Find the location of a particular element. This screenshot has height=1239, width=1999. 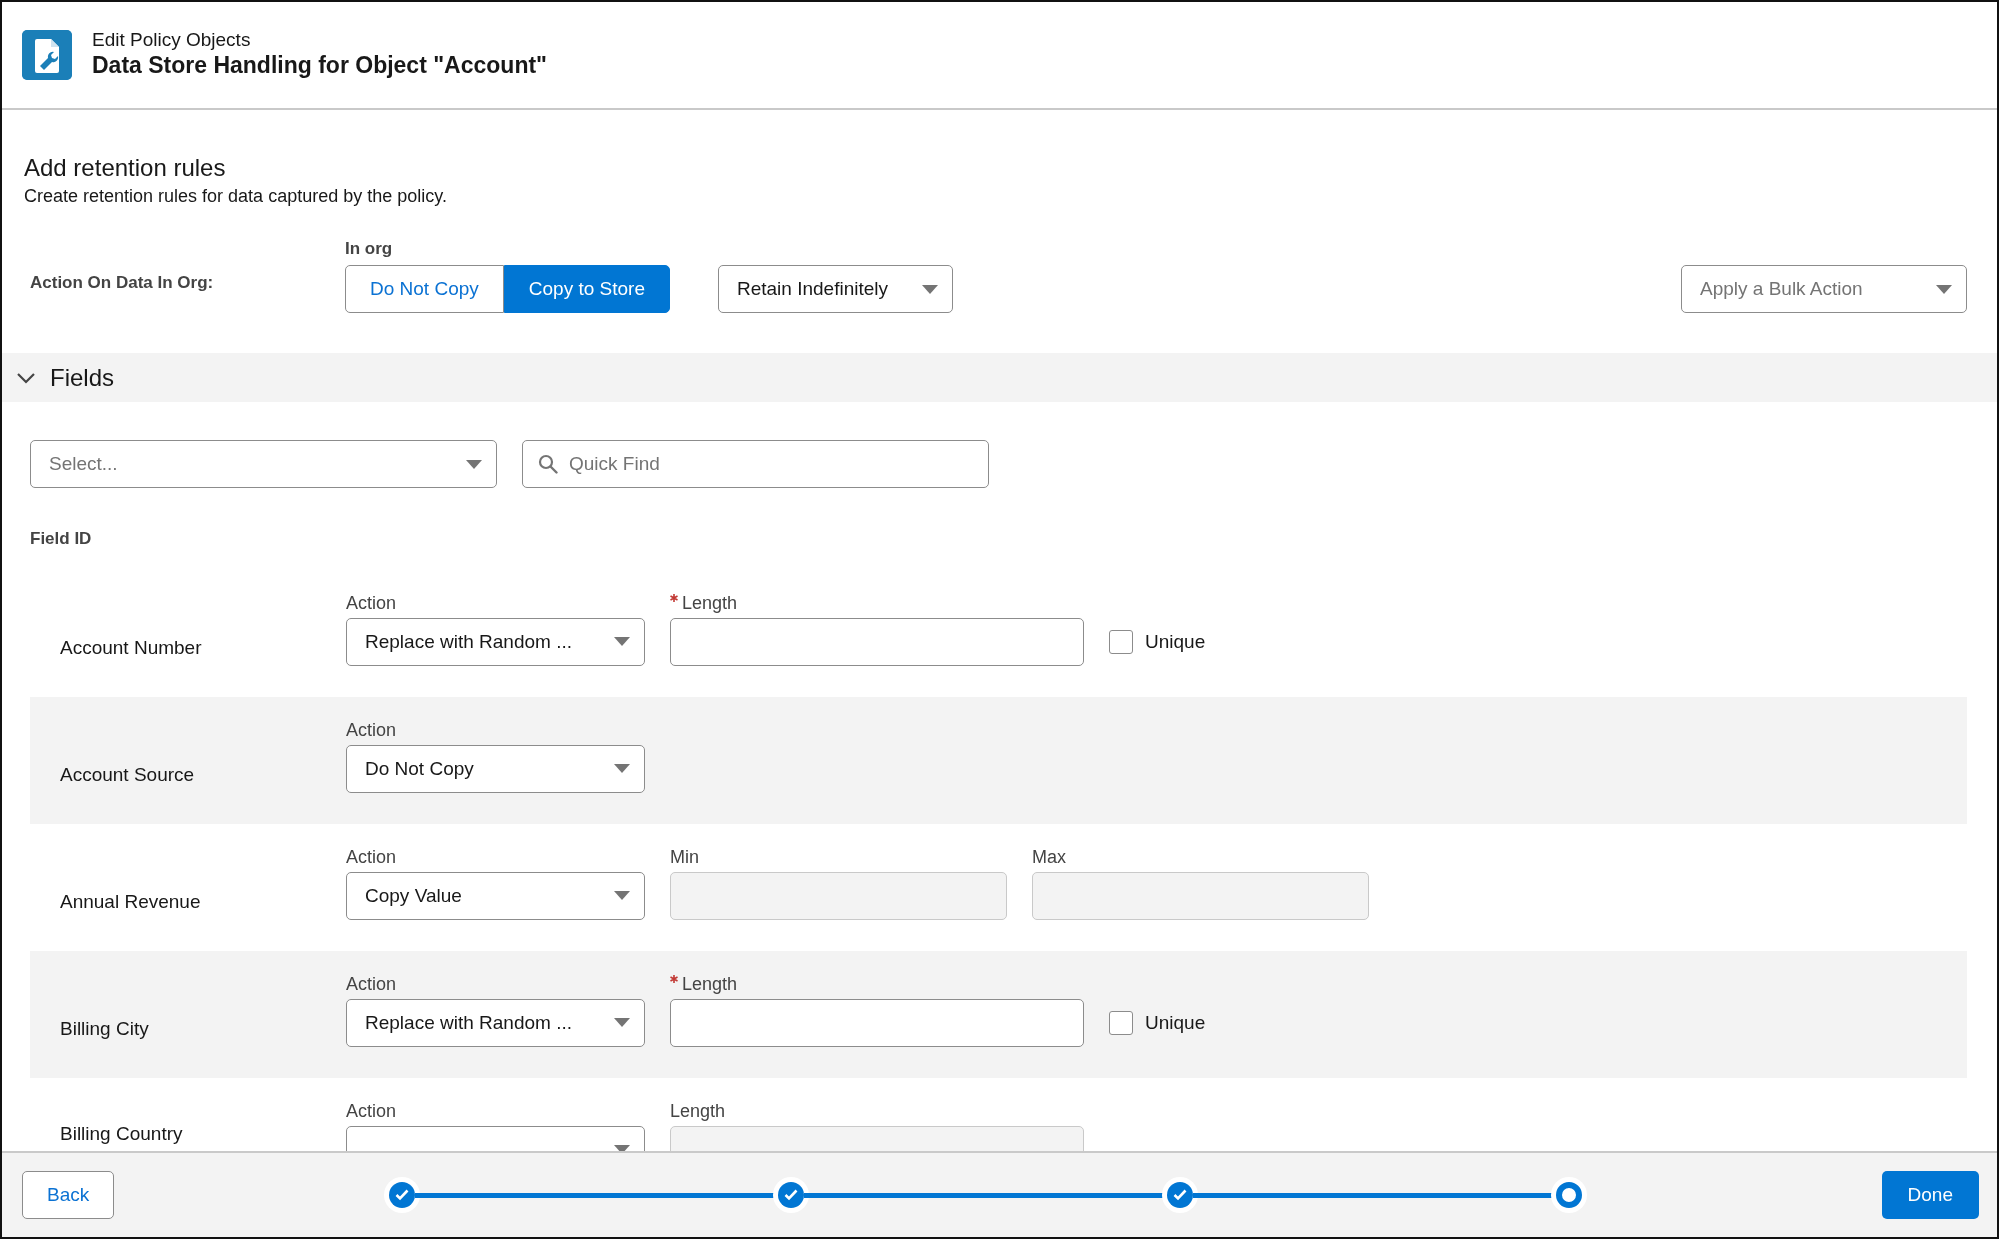

field-label: Max is located at coordinates (1049, 856).